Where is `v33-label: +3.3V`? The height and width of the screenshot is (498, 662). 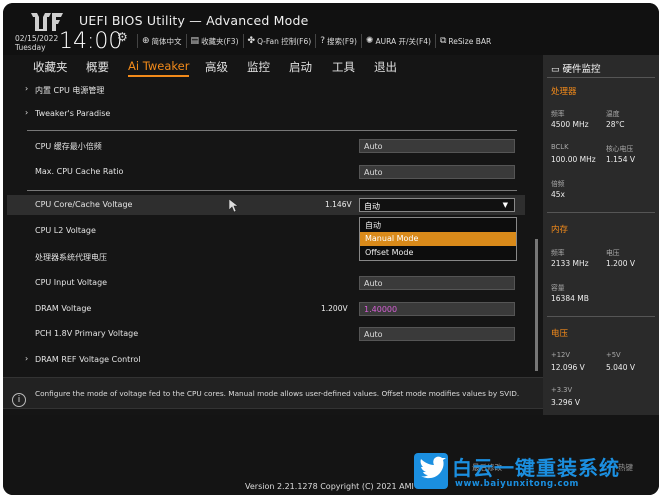 v33-label: +3.3V is located at coordinates (562, 390).